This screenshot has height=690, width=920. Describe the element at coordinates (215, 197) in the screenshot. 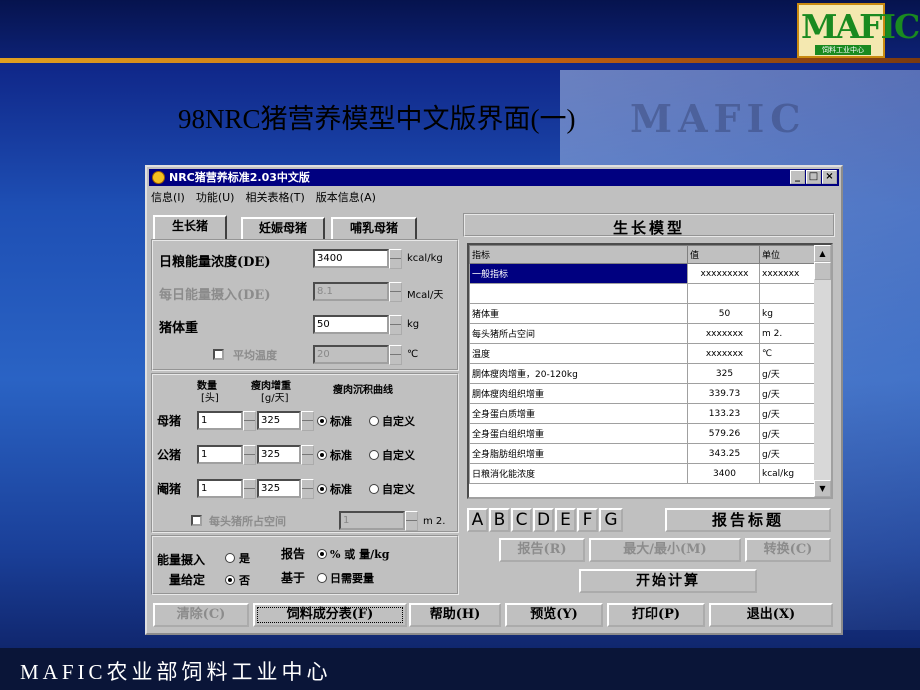

I see `menu-function: 功能(U)` at that location.